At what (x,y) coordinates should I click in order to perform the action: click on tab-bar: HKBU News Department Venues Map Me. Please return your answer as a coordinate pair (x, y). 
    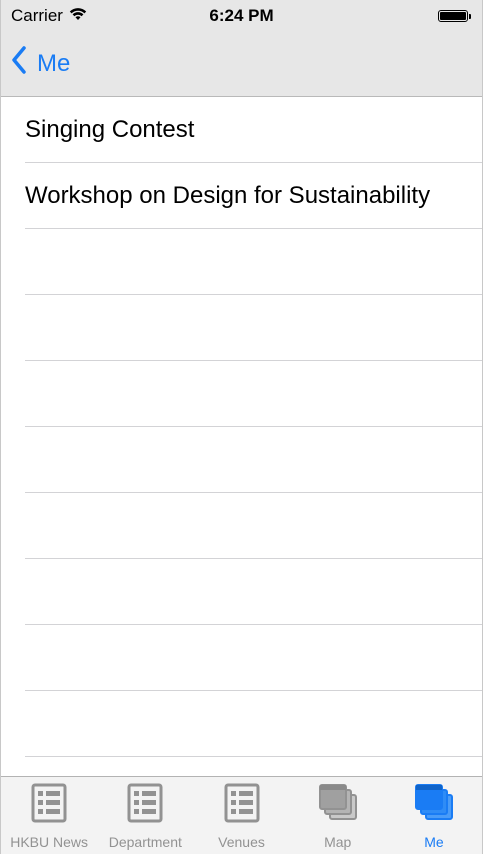
    Looking at the image, I should click on (241, 815).